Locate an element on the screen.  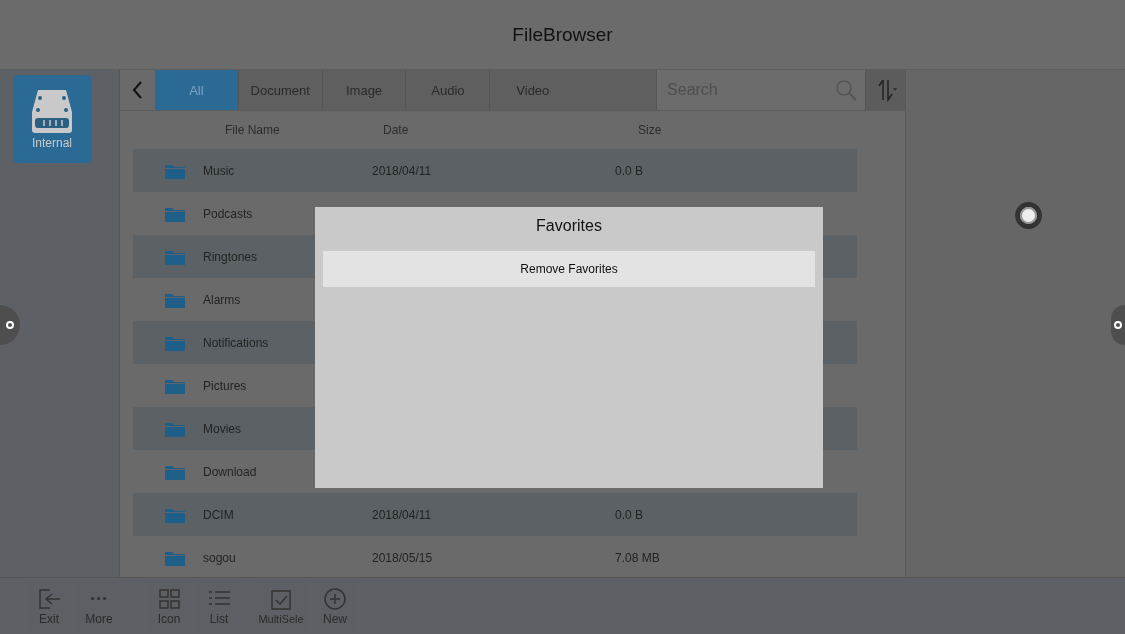
dialog-title: Favorites is located at coordinates (569, 225).